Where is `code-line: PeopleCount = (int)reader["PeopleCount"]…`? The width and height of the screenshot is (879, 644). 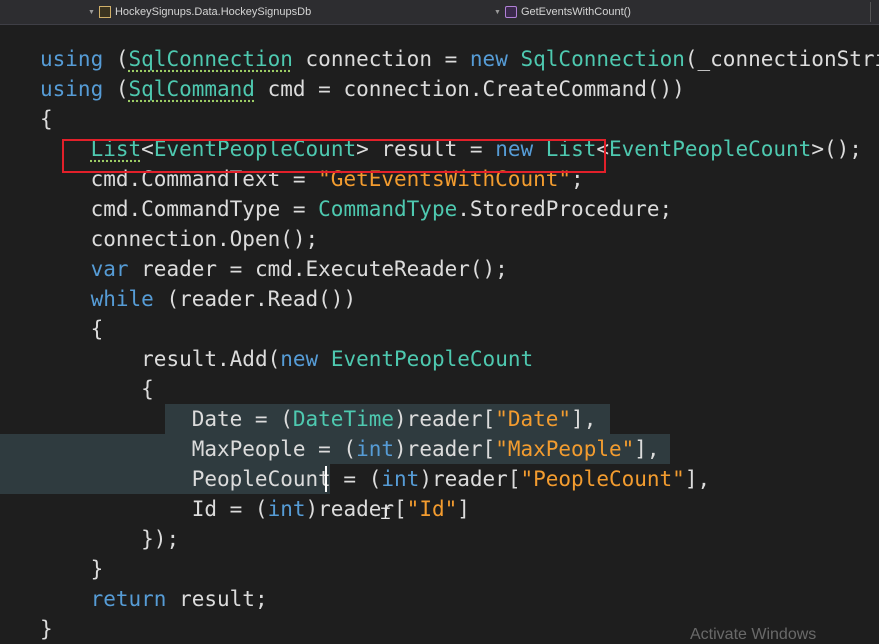
code-line: PeopleCount = (int)reader["PeopleCount"]… is located at coordinates (375, 479).